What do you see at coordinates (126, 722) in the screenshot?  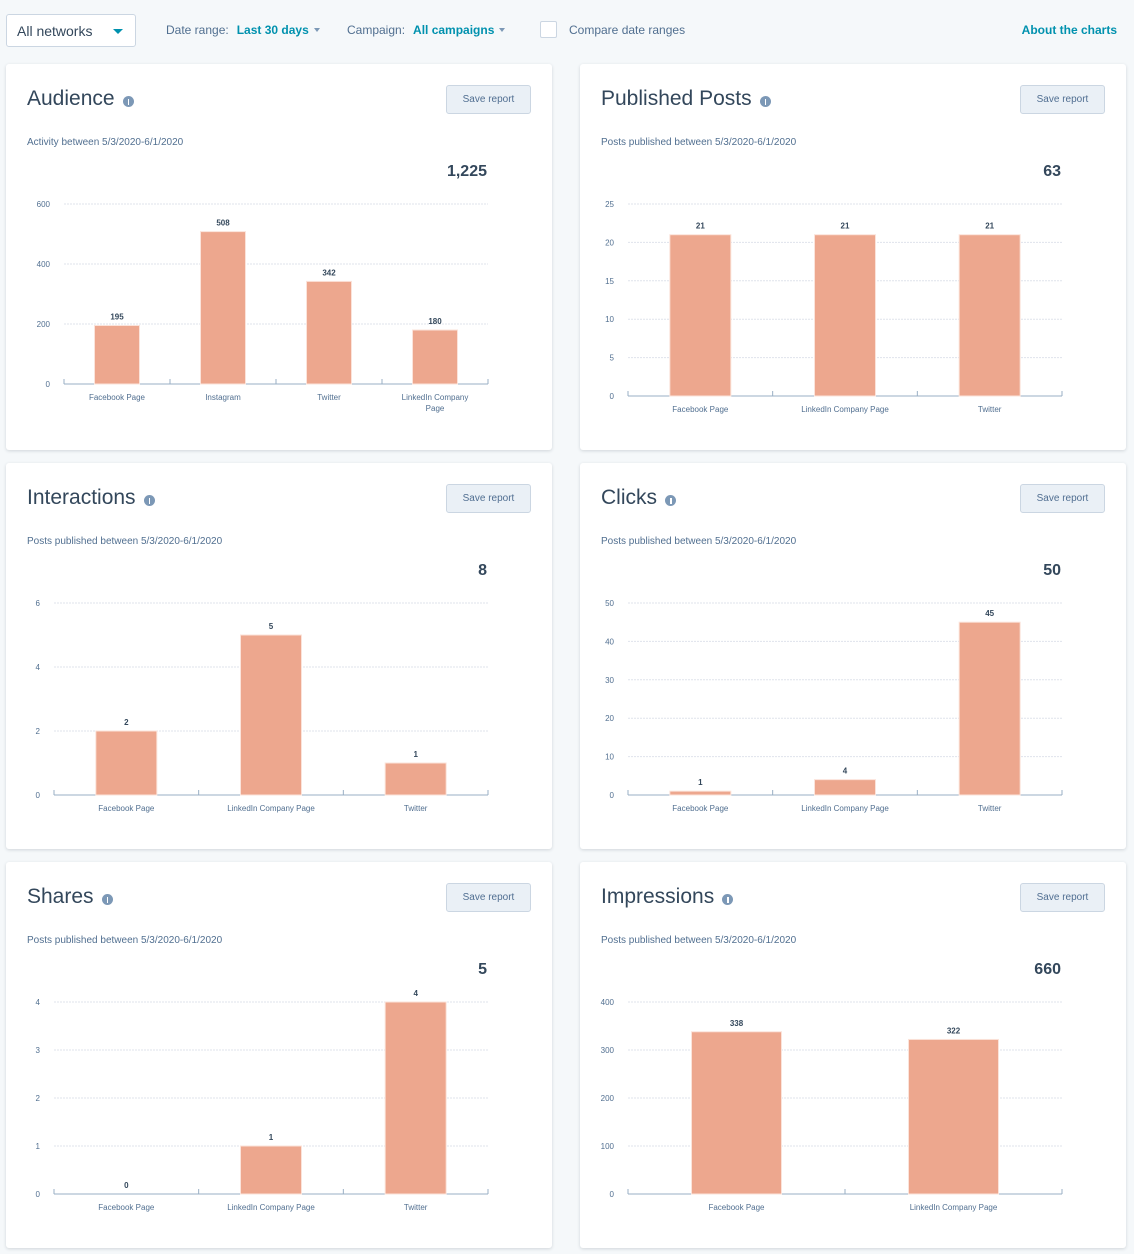 I see `bar-value-label: 2` at bounding box center [126, 722].